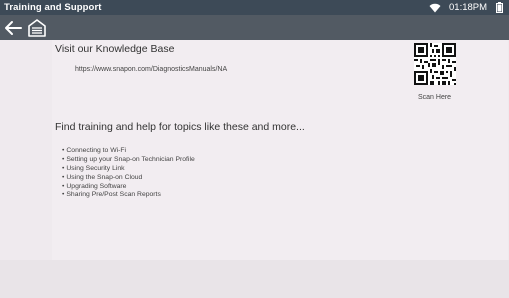 Image resolution: width=509 pixels, height=298 pixels. What do you see at coordinates (435, 64) in the screenshot?
I see `qr-code-icon` at bounding box center [435, 64].